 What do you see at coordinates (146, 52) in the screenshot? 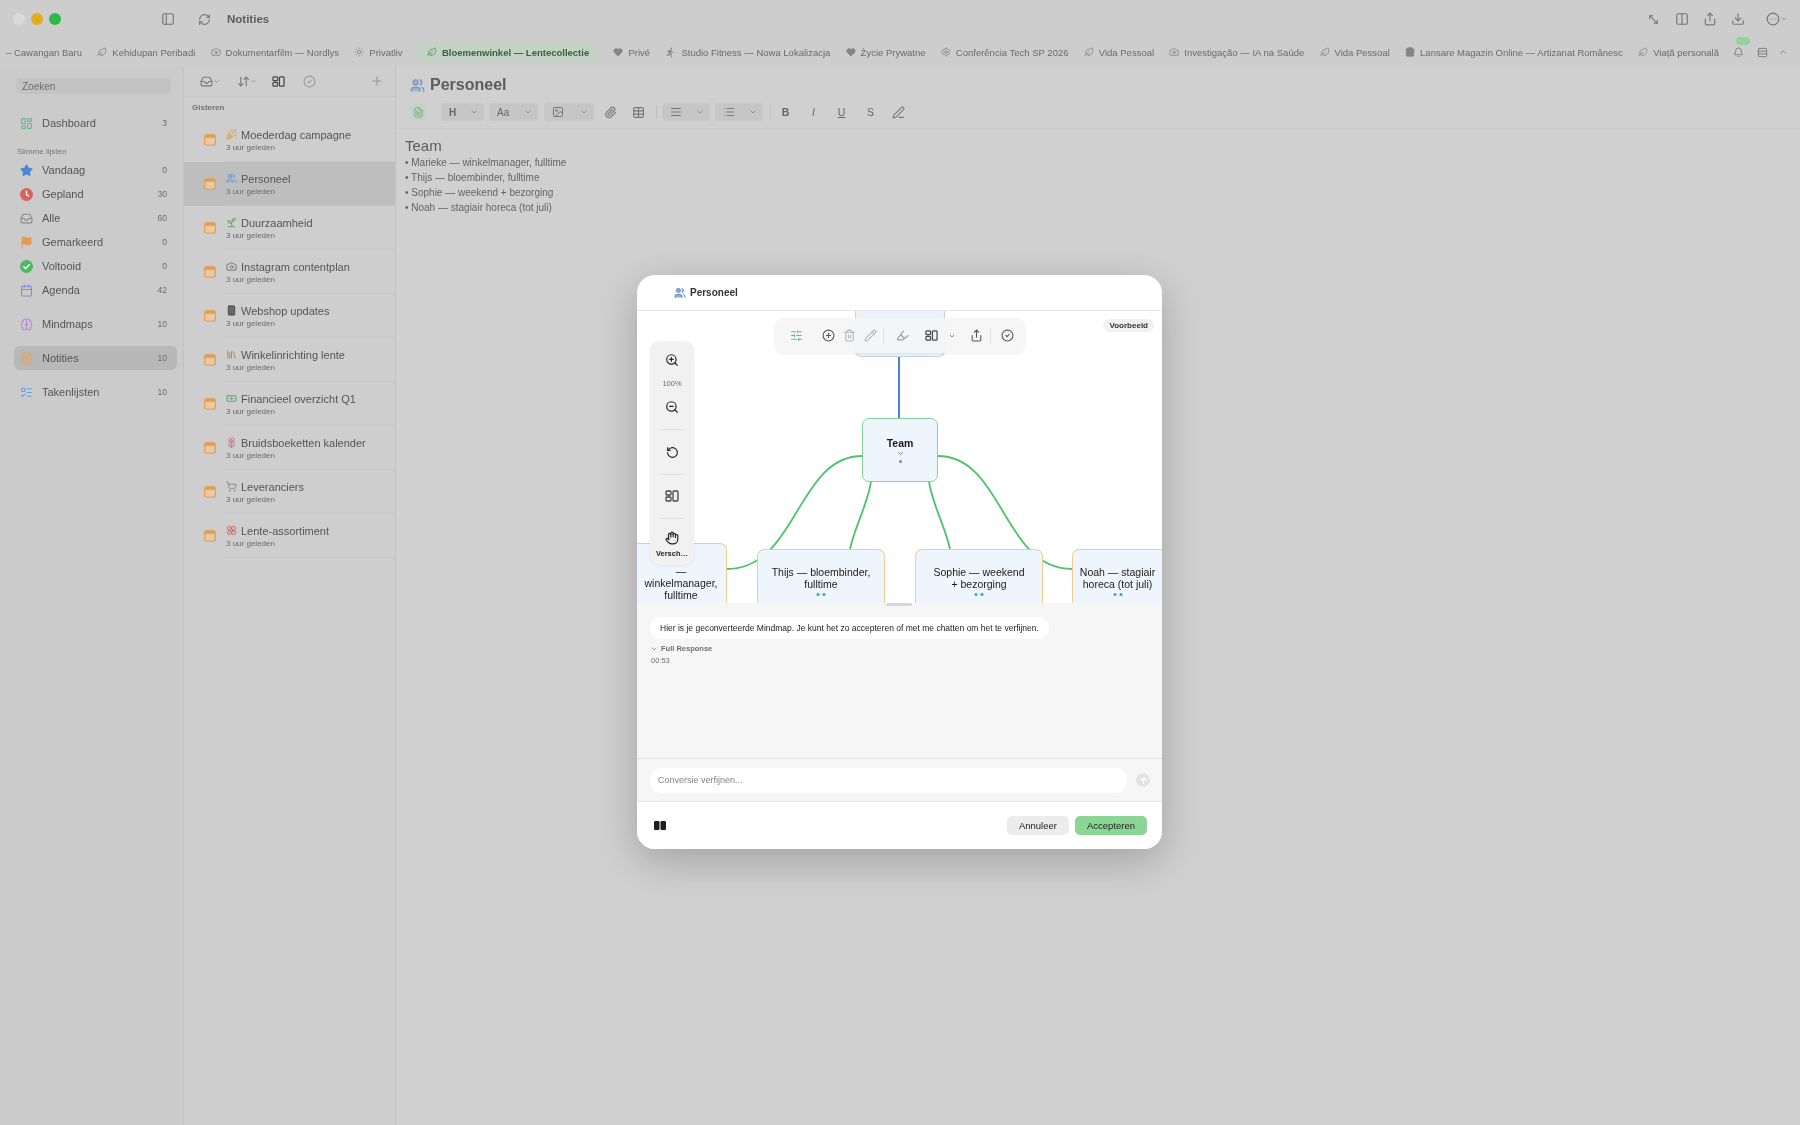
I see `tab: Kehidupan Peribadi` at bounding box center [146, 52].